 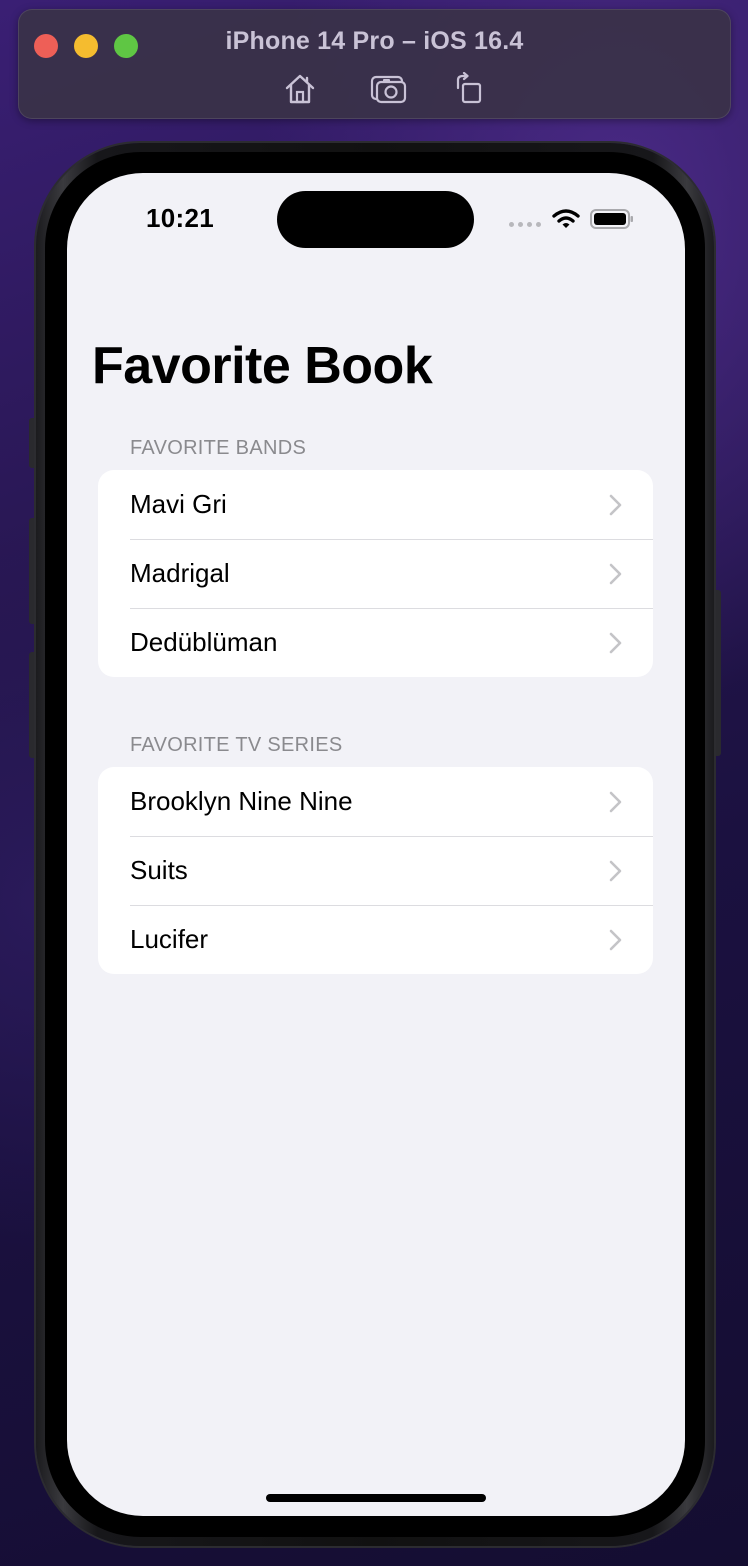 I want to click on list-item-label: Lucifer, so click(x=169, y=939).